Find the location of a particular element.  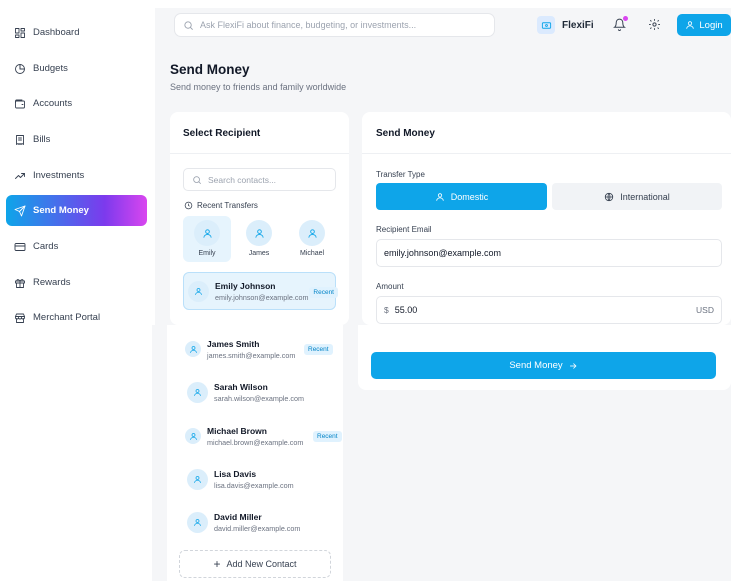

contact-row-david-miller: David Miller david.miller@example.com is located at coordinates (259, 522).